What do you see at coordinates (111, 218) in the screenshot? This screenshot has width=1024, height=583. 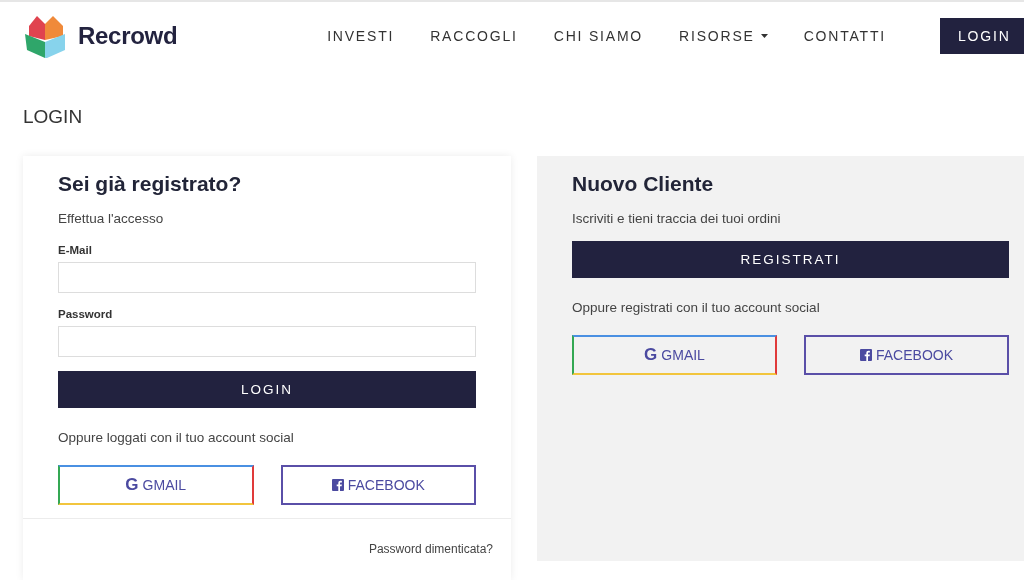 I see `card-subtitle: Effettua l'accesso` at bounding box center [111, 218].